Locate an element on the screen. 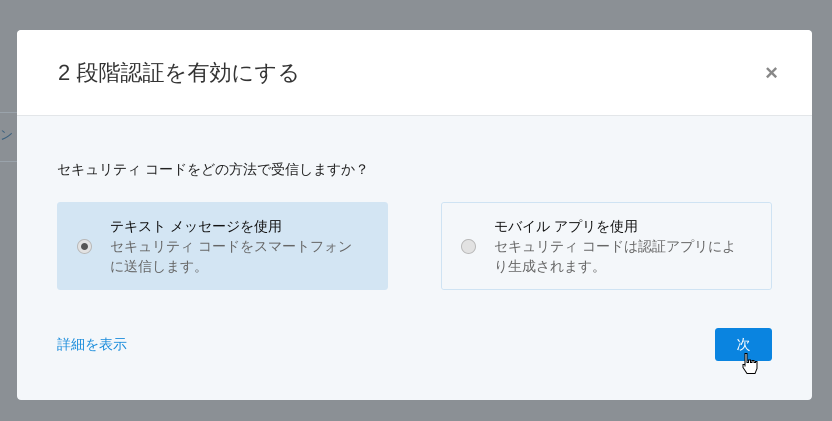  background-text: ン is located at coordinates (6, 134).